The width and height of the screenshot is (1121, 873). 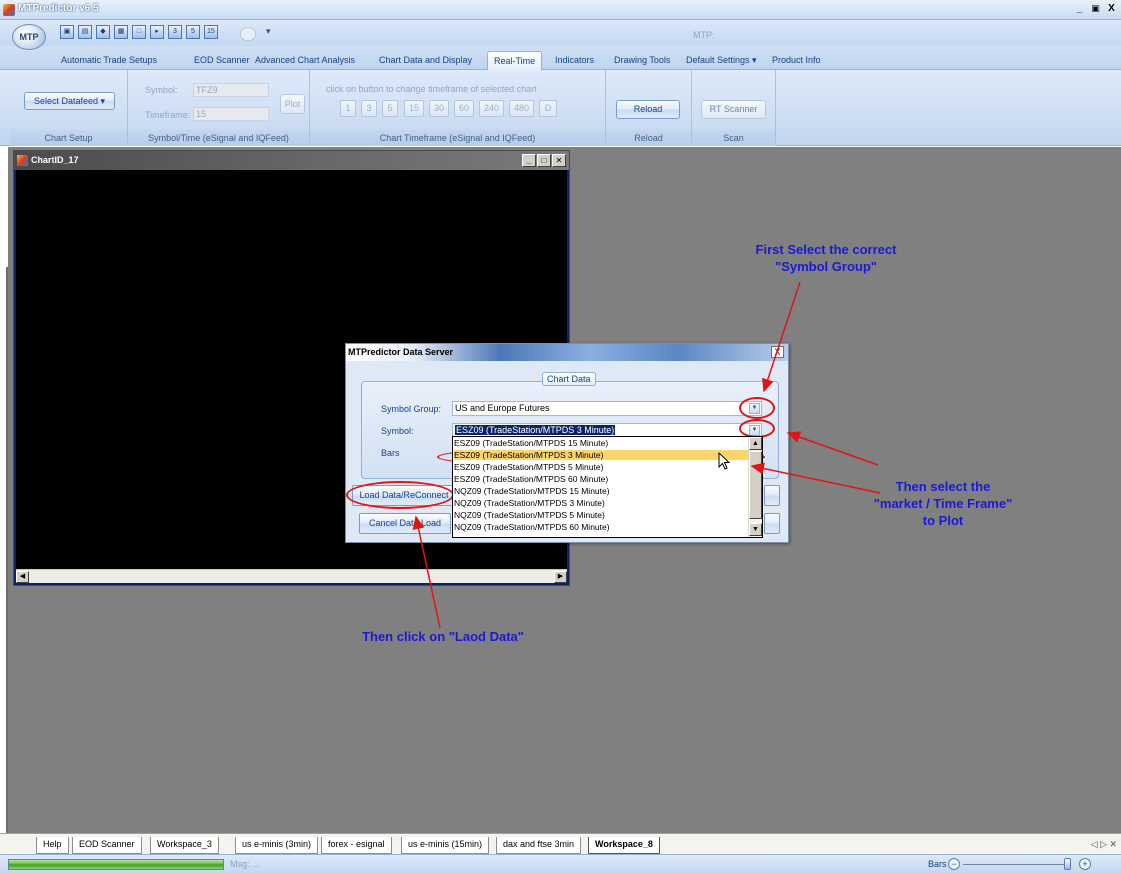 What do you see at coordinates (1104, 844) in the screenshot?
I see `tab-scroll-controls: ◁ ▷ ✕` at bounding box center [1104, 844].